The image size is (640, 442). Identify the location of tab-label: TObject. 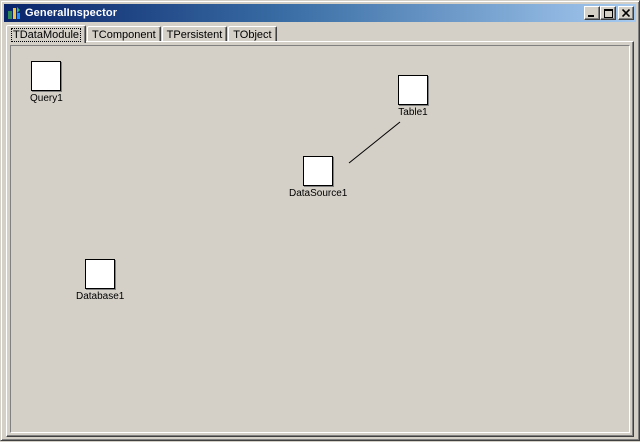
(252, 34).